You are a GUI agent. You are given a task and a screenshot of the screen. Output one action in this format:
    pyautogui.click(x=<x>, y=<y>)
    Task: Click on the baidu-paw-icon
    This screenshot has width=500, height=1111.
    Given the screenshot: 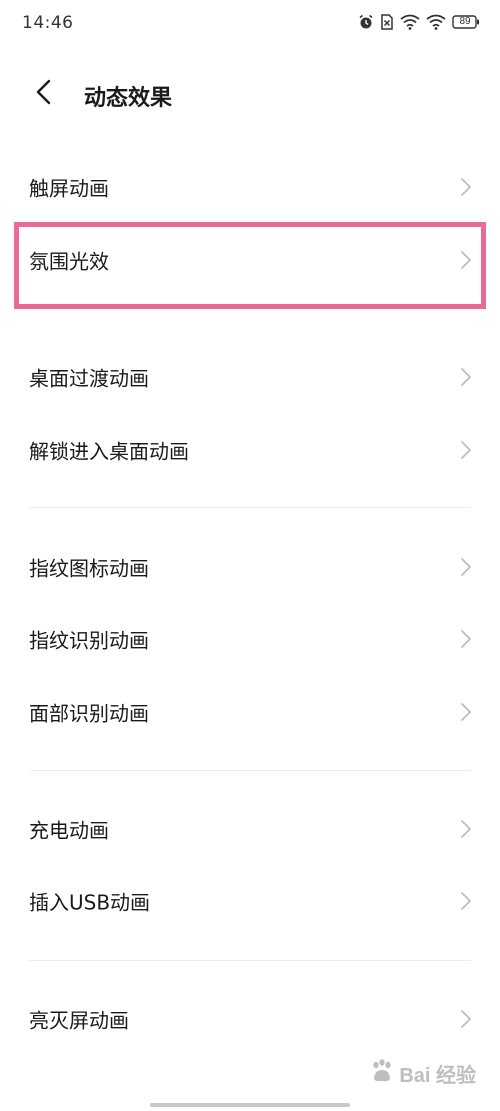 What is the action you would take?
    pyautogui.click(x=382, y=1073)
    